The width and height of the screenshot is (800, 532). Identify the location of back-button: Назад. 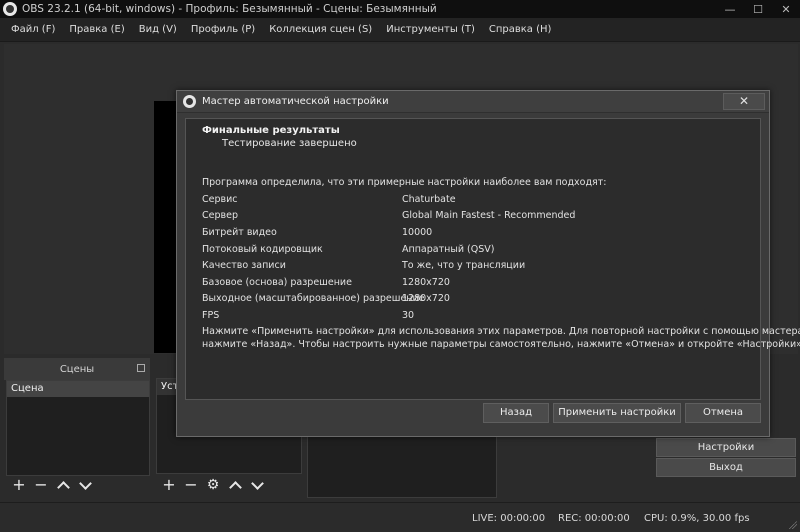
(516, 413).